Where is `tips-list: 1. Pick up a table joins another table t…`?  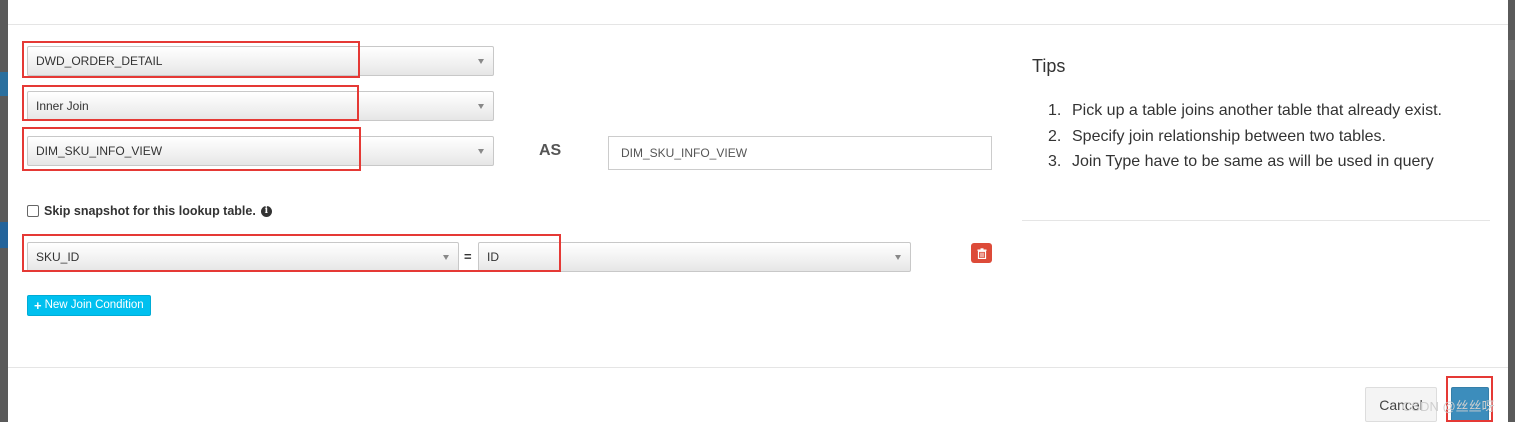
tips-list: 1. Pick up a table joins another table t… is located at coordinates (1273, 136).